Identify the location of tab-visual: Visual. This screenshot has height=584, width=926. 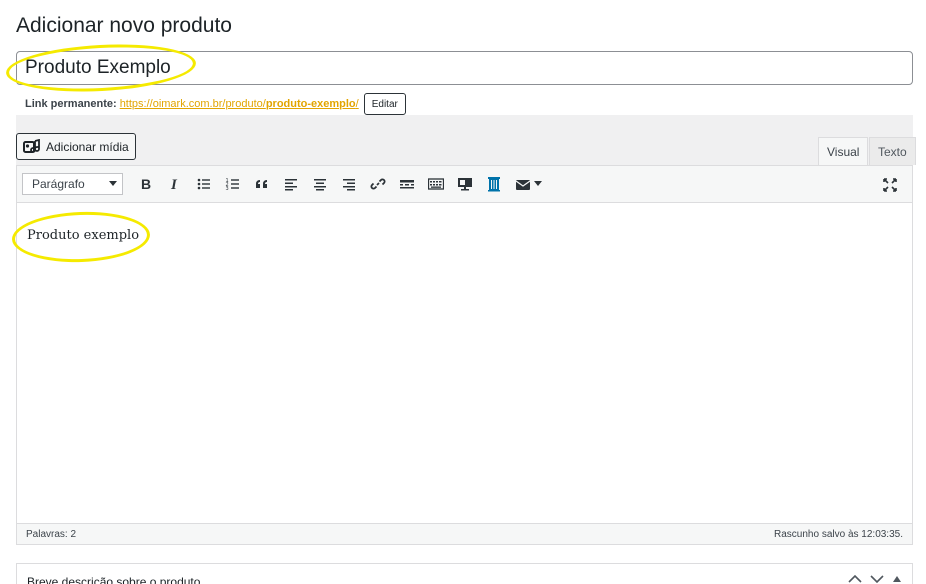
(843, 151).